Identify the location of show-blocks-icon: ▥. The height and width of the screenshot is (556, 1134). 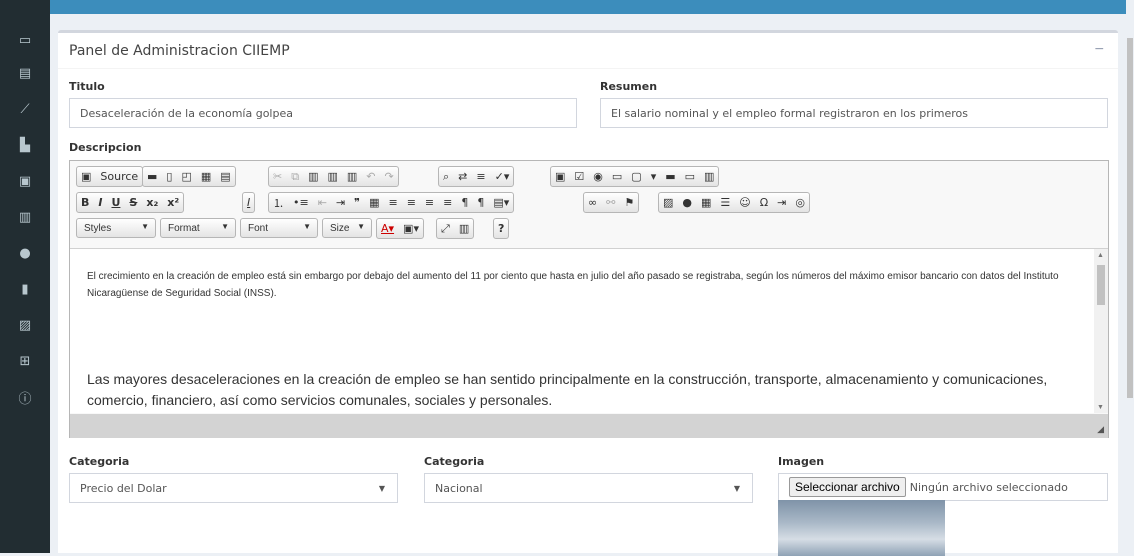
(464, 228).